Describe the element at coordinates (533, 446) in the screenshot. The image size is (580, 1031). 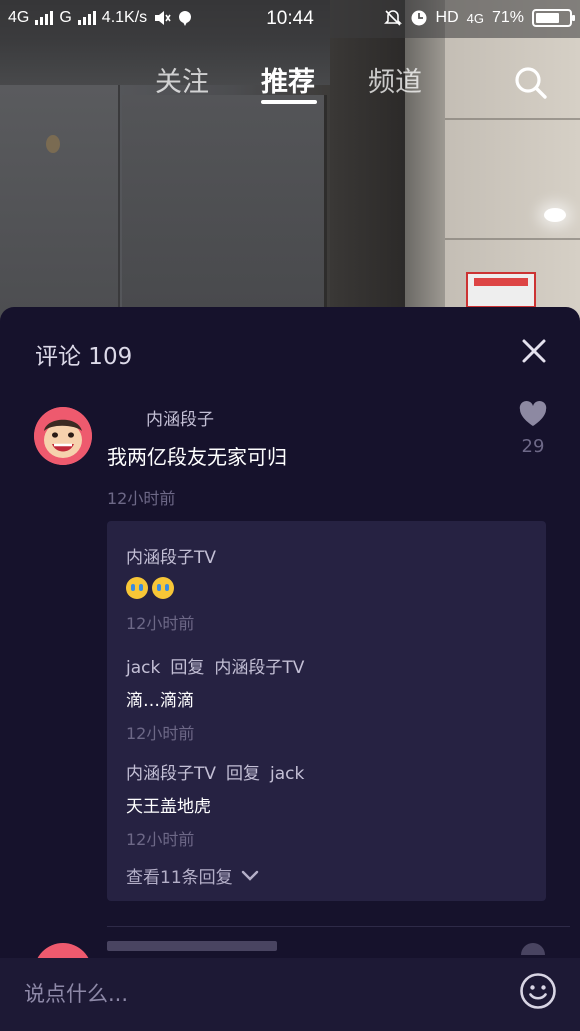
I see `like-count: 29` at that location.